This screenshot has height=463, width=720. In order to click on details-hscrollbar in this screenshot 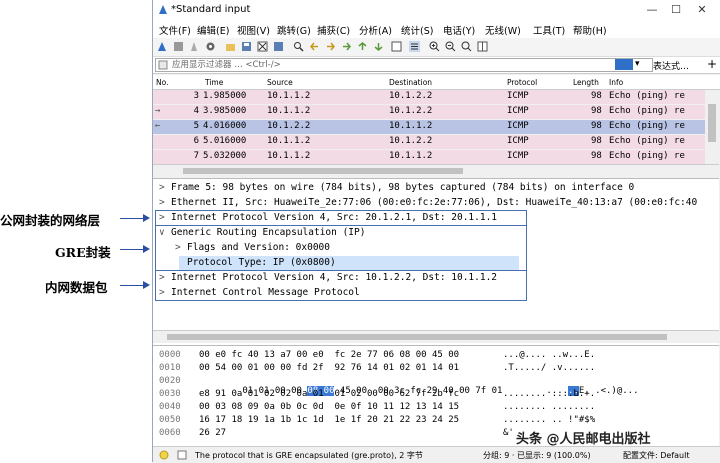, I will do `click(436, 336)`.